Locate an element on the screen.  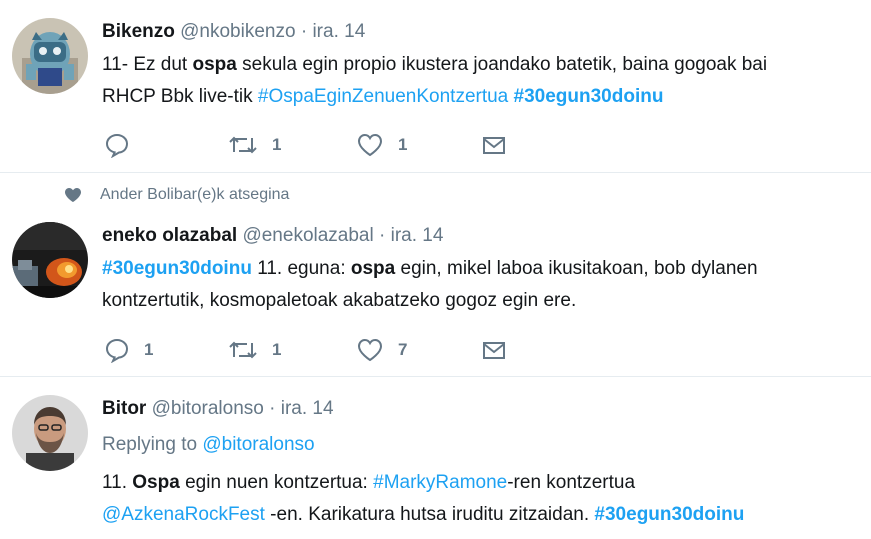
avatar-photo-image is located at coordinates (50, 433).